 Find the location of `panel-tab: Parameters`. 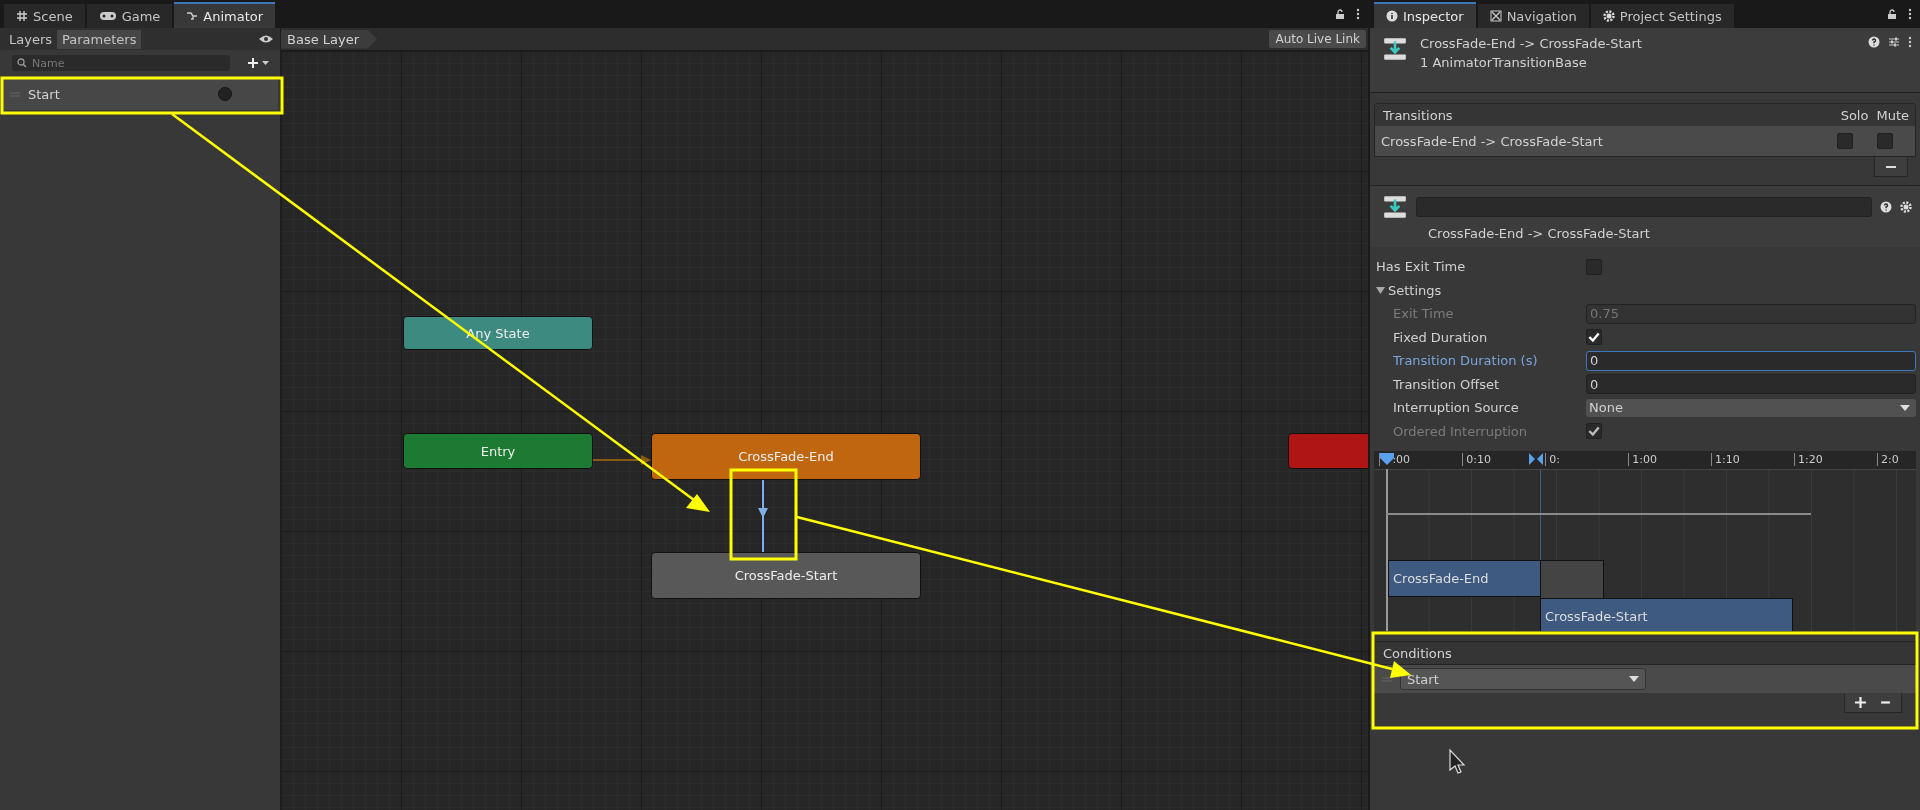

panel-tab: Parameters is located at coordinates (99, 39).